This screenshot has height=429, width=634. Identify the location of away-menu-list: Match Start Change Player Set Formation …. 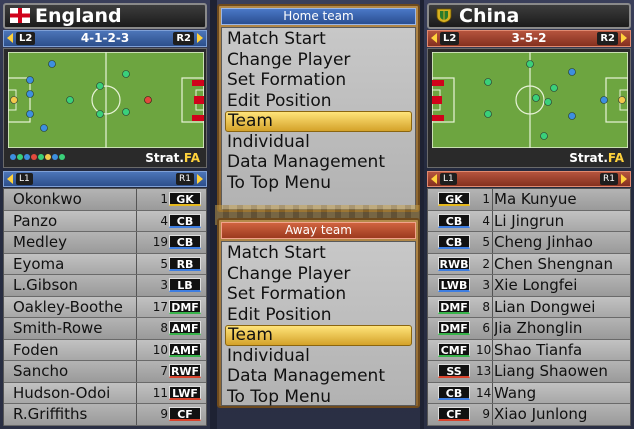
(318, 323).